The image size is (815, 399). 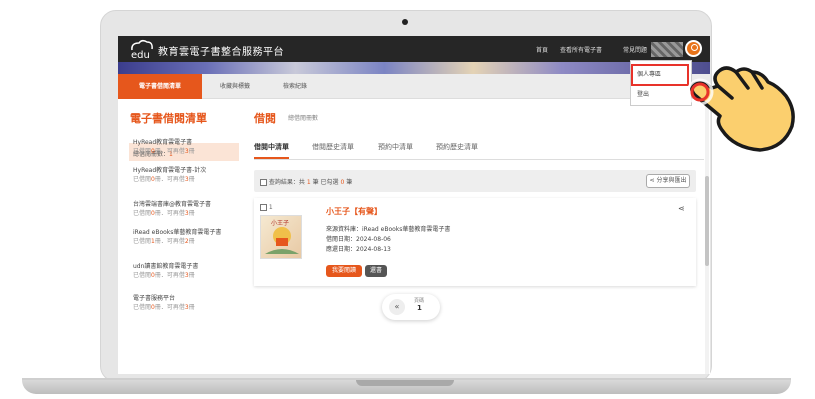 I want to click on database-name: HyRead教育雲電子書, so click(x=163, y=142).